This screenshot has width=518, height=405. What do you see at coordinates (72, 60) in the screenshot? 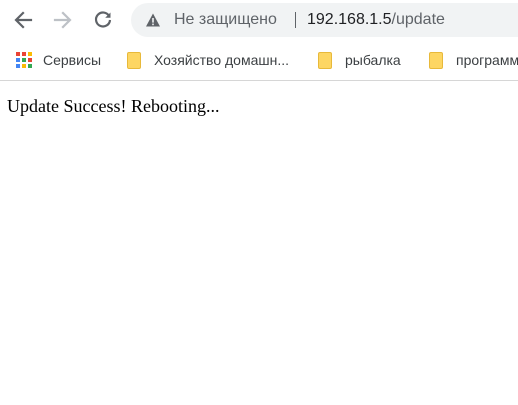
I see `bookmark-label: Сервисы` at bounding box center [72, 60].